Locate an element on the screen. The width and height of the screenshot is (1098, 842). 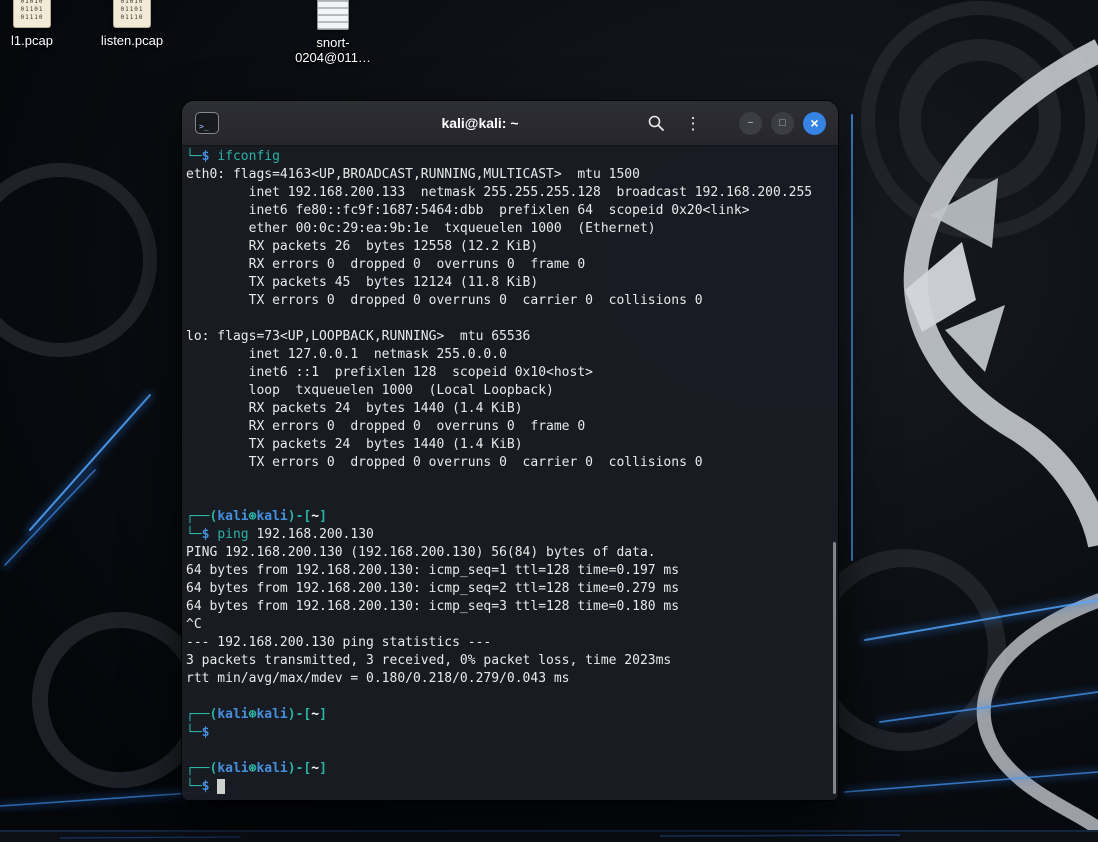
terminal-tab-icon: >_ is located at coordinates (207, 123).